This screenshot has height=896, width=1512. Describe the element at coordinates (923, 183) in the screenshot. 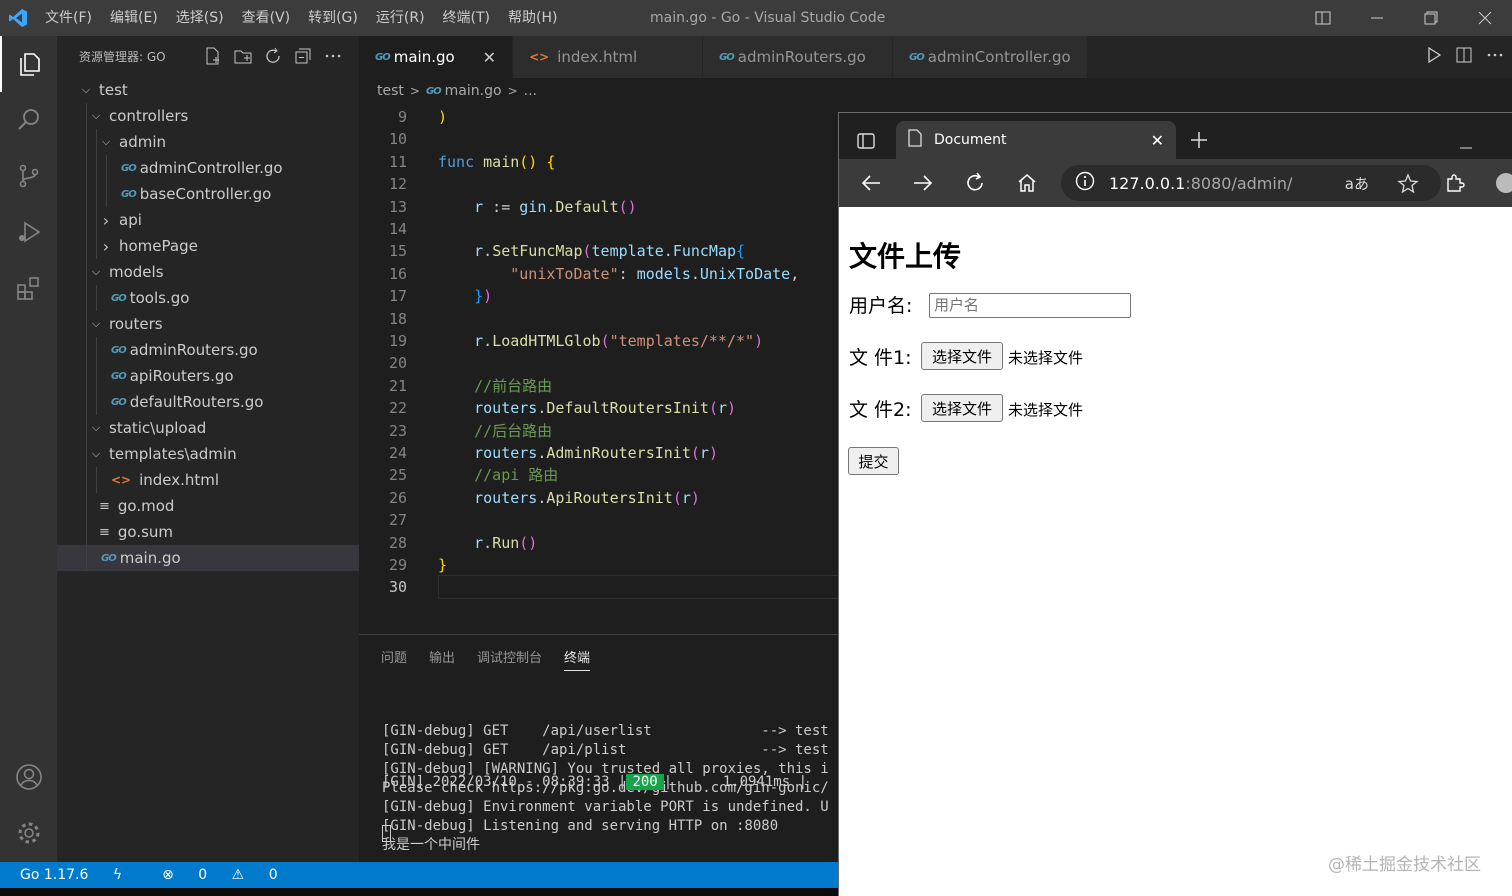

I see `forward-icon` at that location.